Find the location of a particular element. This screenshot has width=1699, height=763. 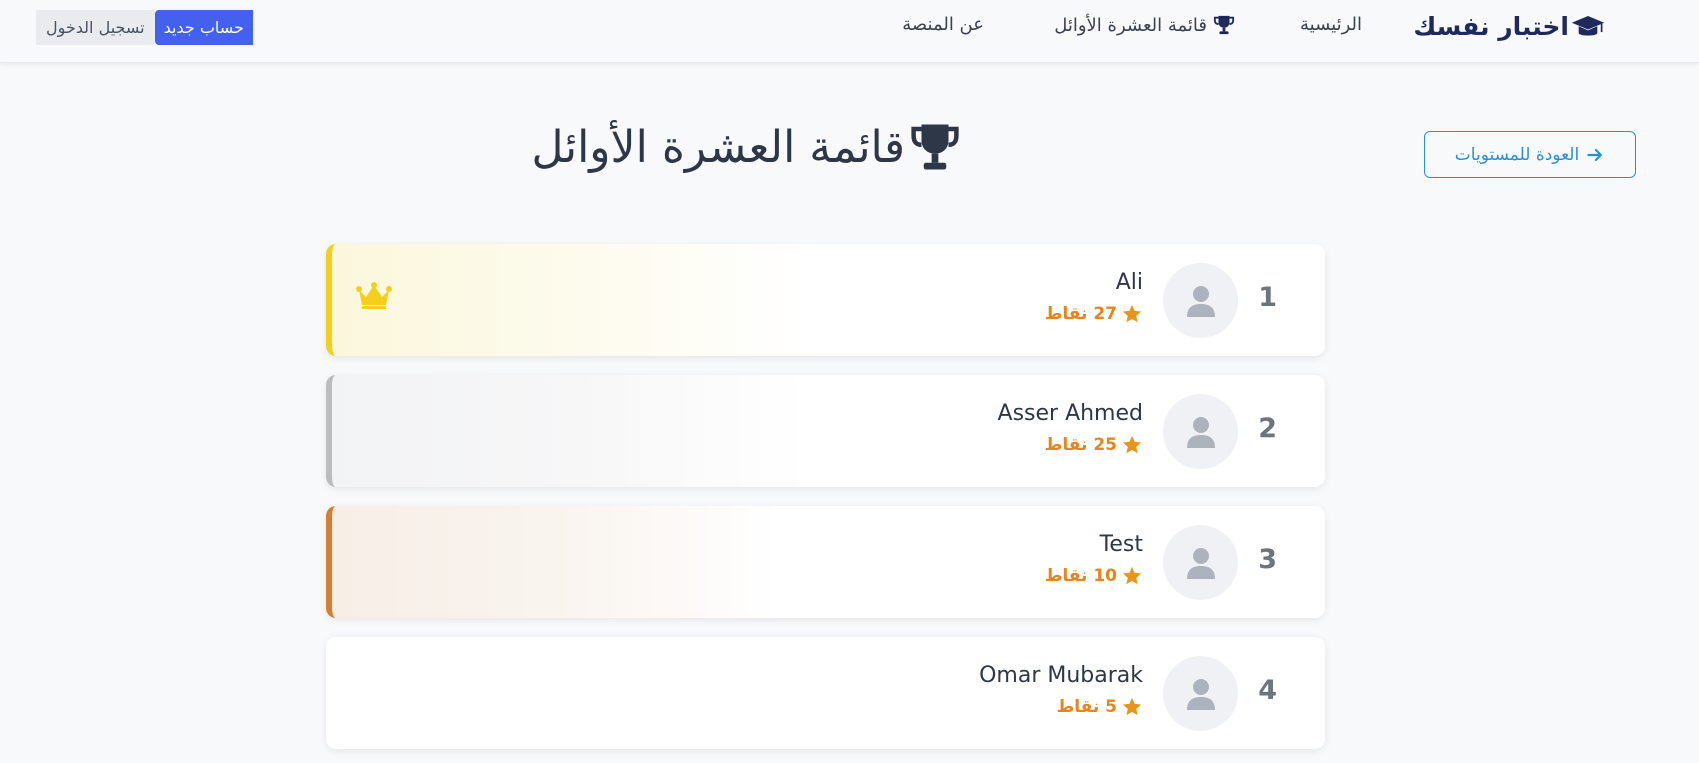

player-score-text: 25 نقاط is located at coordinates (1080, 445).